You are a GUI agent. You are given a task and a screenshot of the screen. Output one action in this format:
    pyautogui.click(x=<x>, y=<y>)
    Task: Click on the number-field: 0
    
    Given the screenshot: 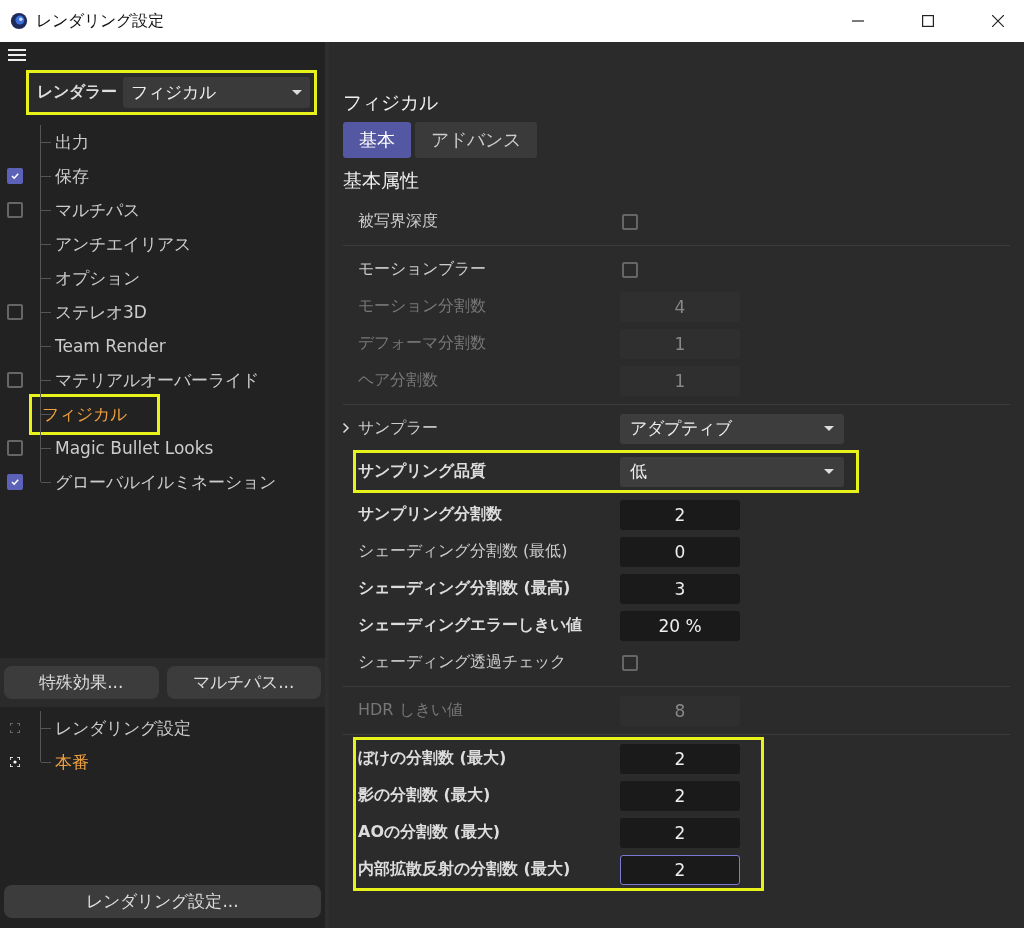 What is the action you would take?
    pyautogui.click(x=680, y=551)
    